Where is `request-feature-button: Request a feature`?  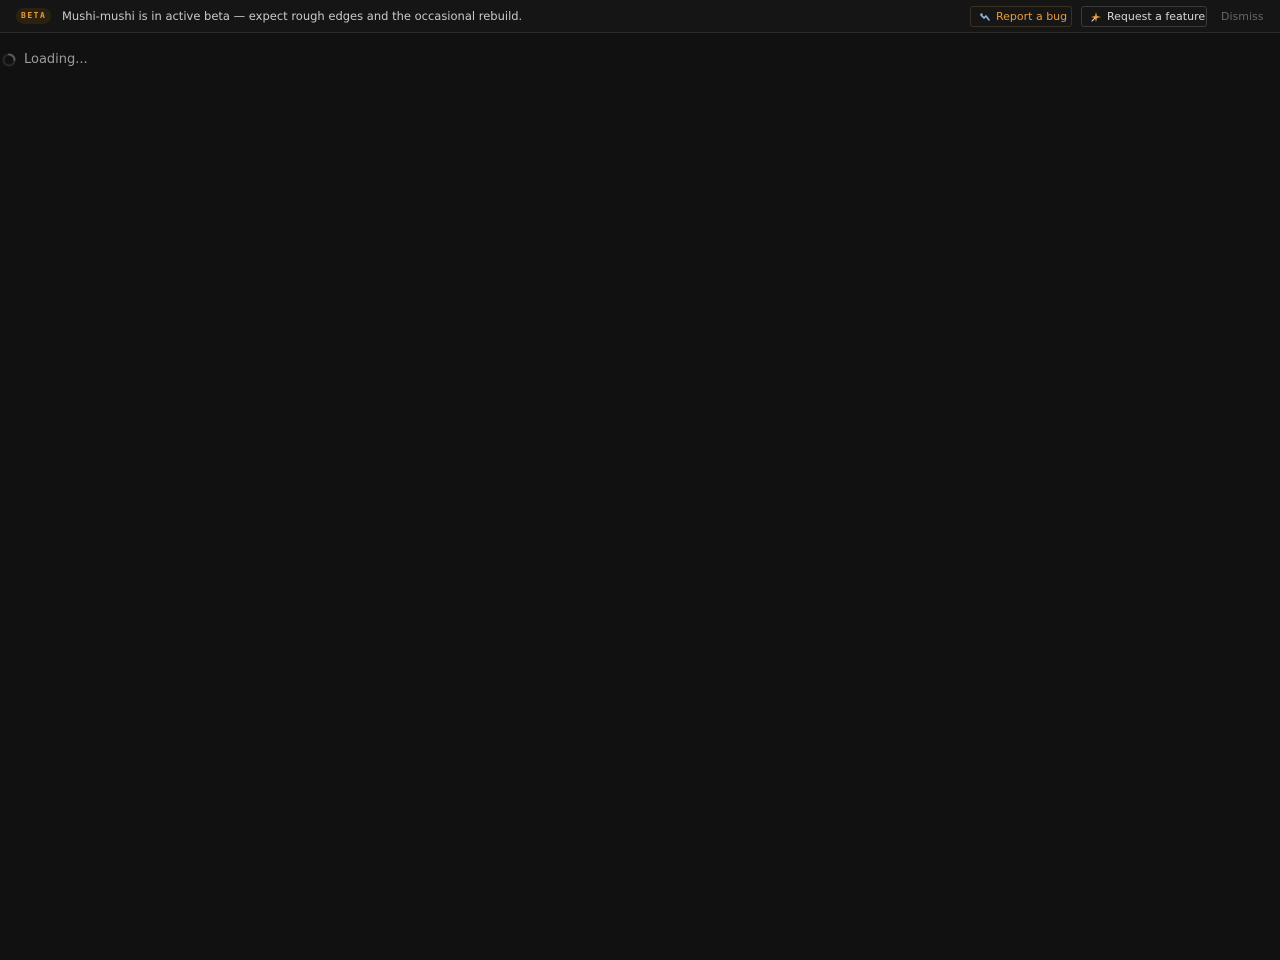
request-feature-button: Request a feature is located at coordinates (1144, 16).